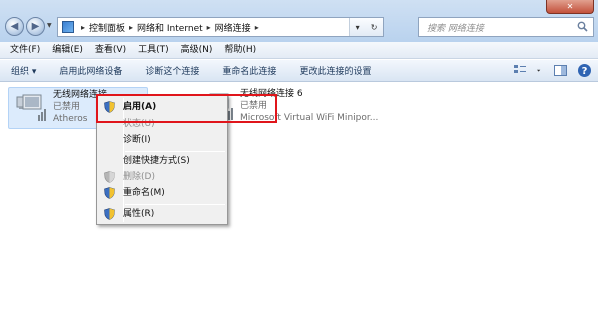 The image size is (598, 316). I want to click on preview-pane-icon, so click(560, 70).